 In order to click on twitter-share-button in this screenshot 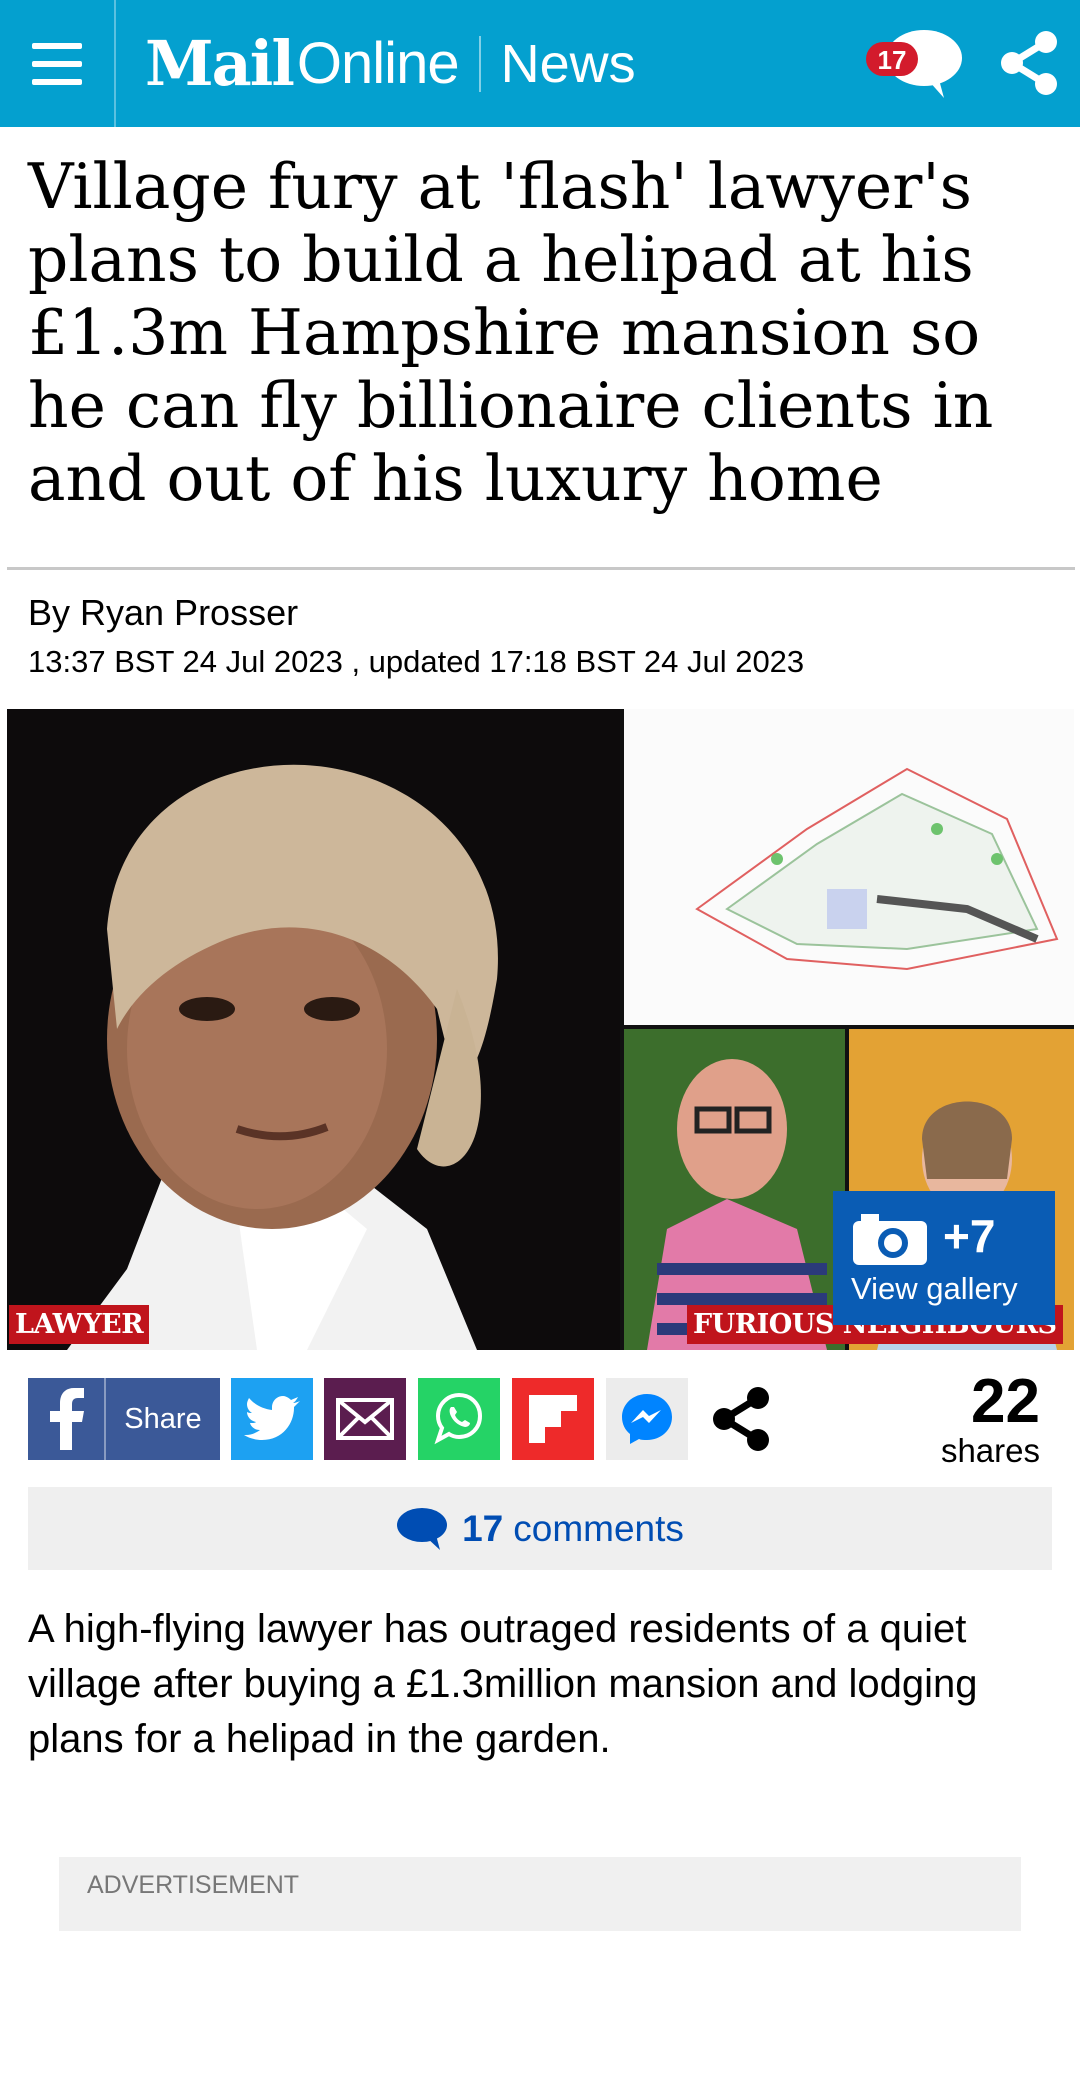, I will do `click(272, 1419)`.